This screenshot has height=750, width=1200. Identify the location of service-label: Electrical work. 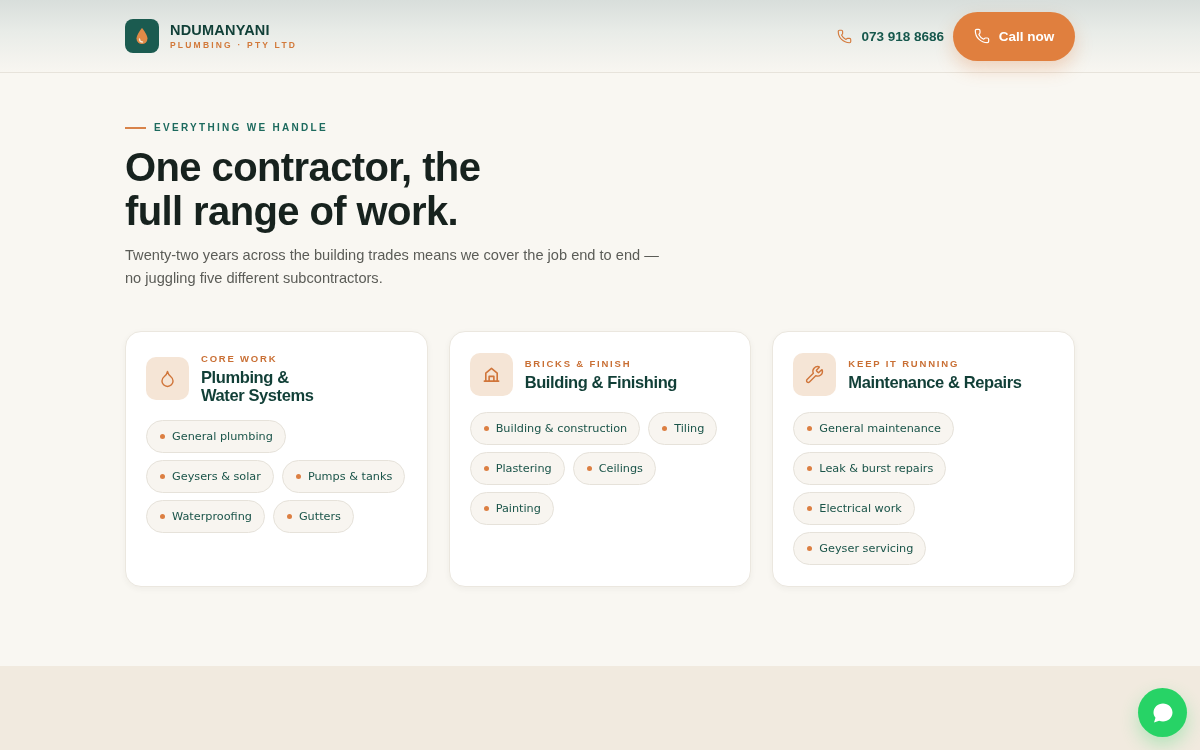
(860, 508).